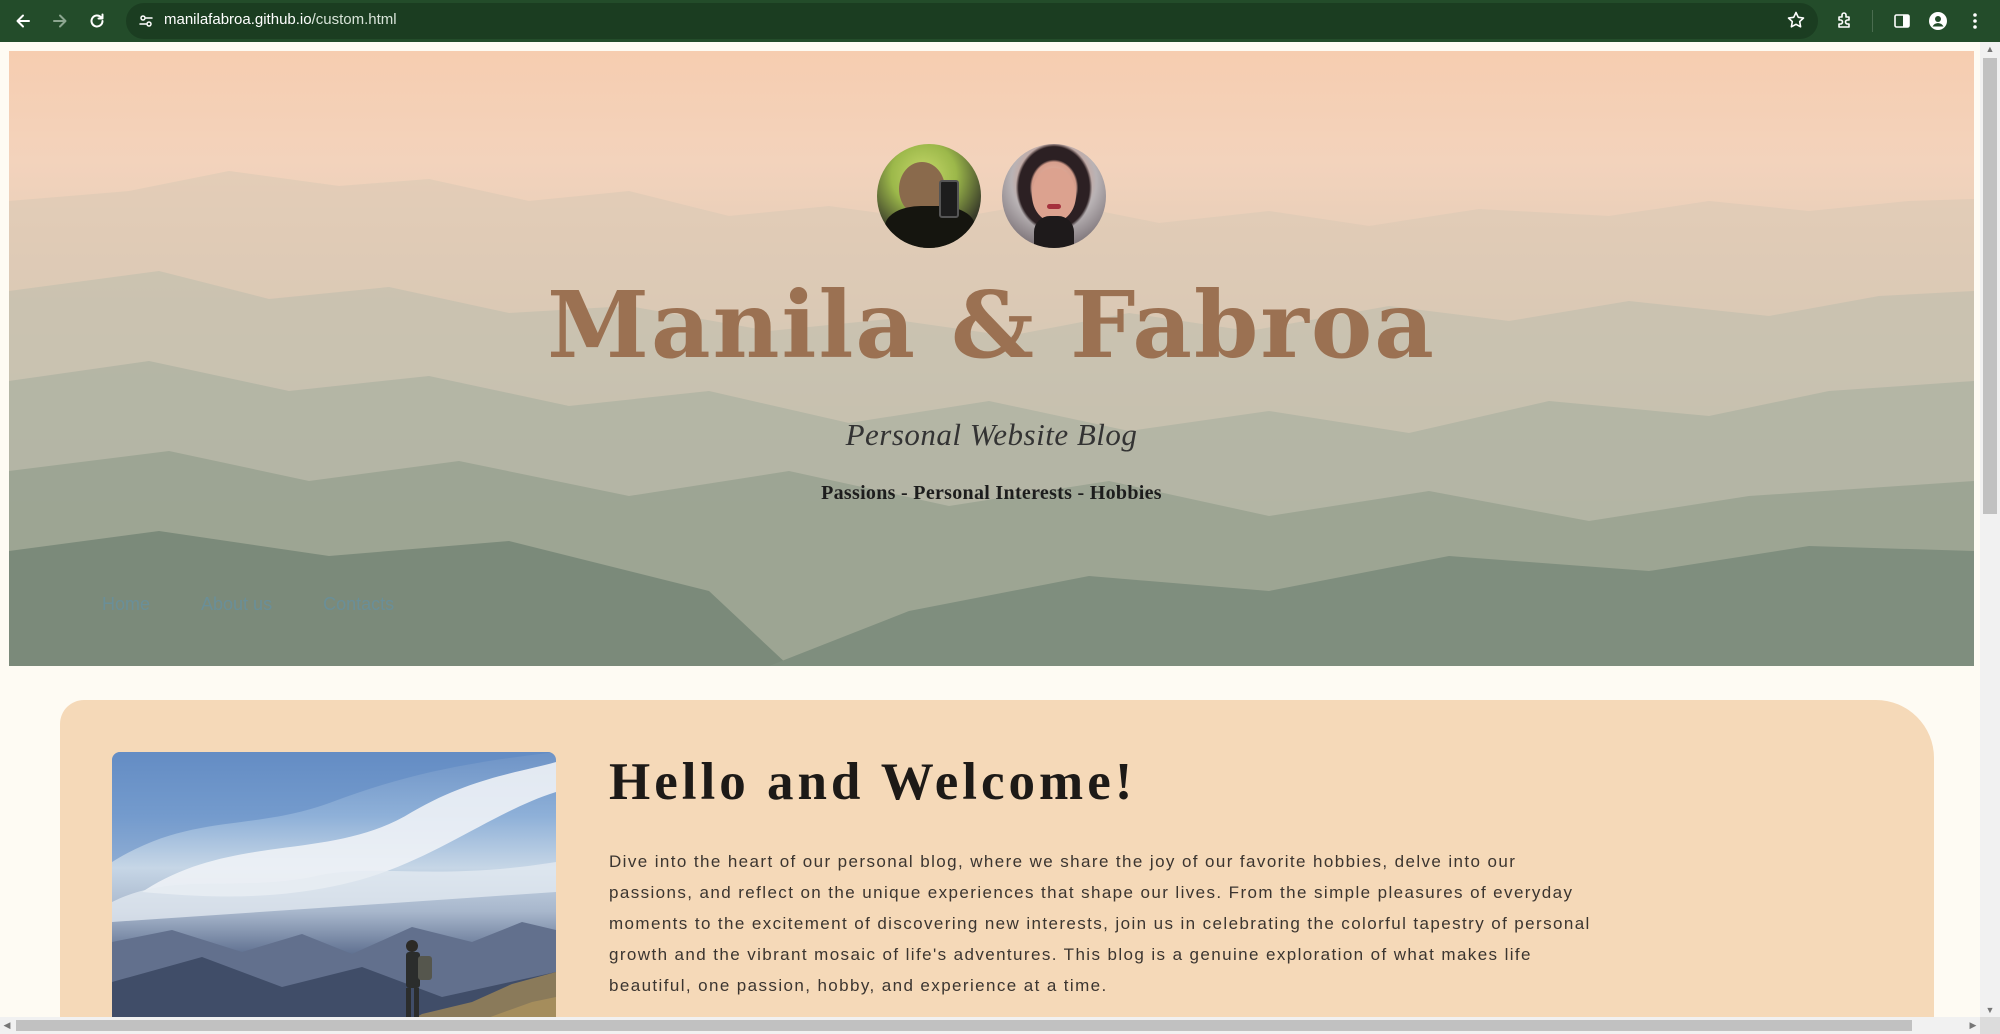 This screenshot has height=1034, width=2000. I want to click on site-info-icon, so click(146, 21).